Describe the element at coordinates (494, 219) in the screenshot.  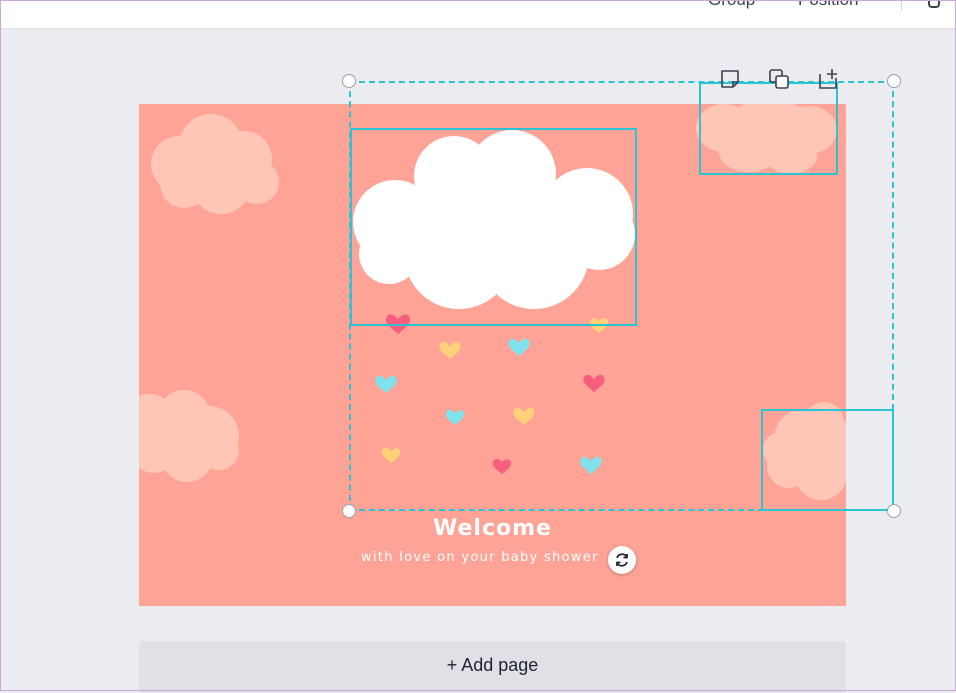
I see `cloud-main` at that location.